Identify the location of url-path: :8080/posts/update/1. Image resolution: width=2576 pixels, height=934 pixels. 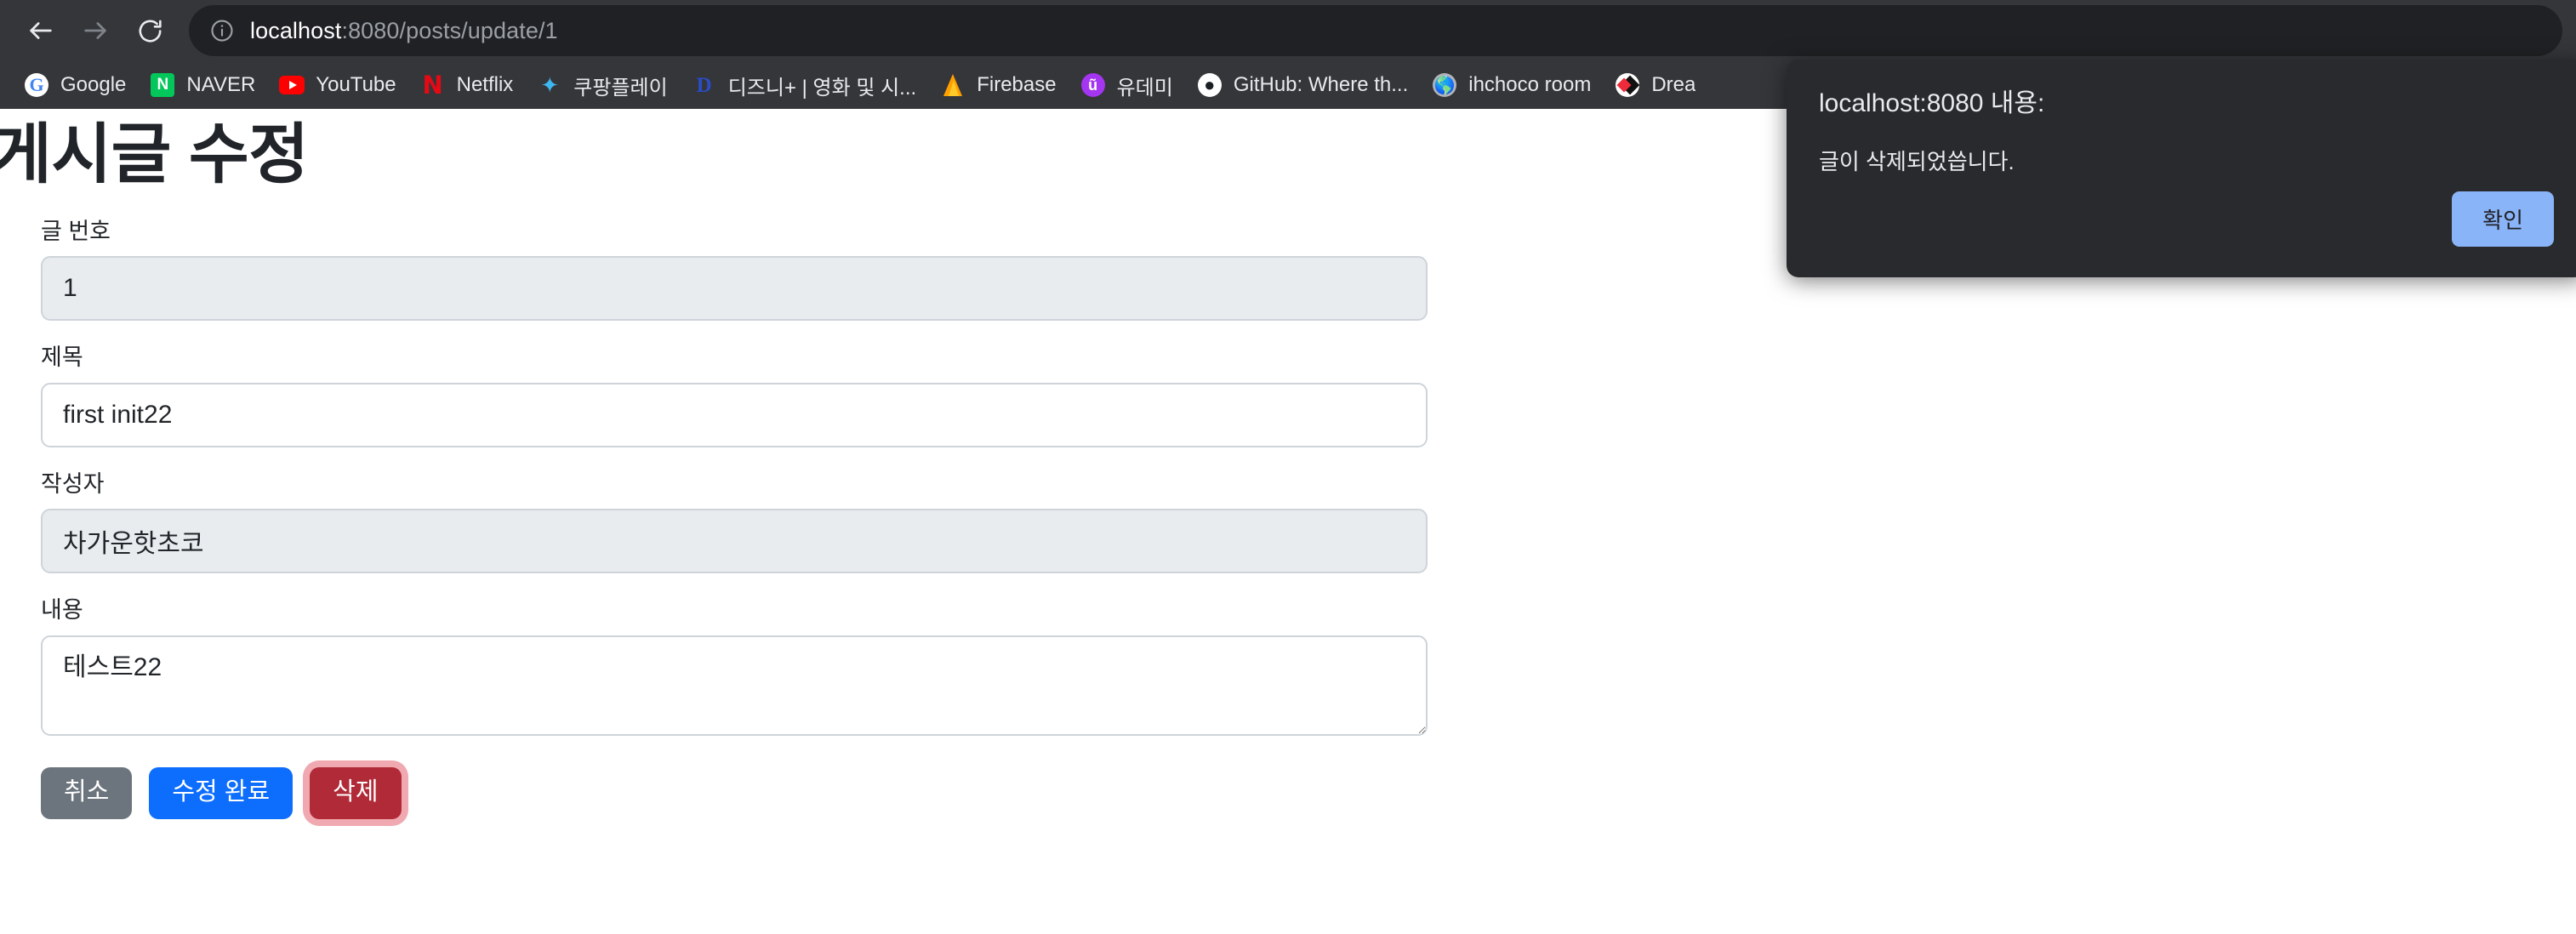
(449, 30).